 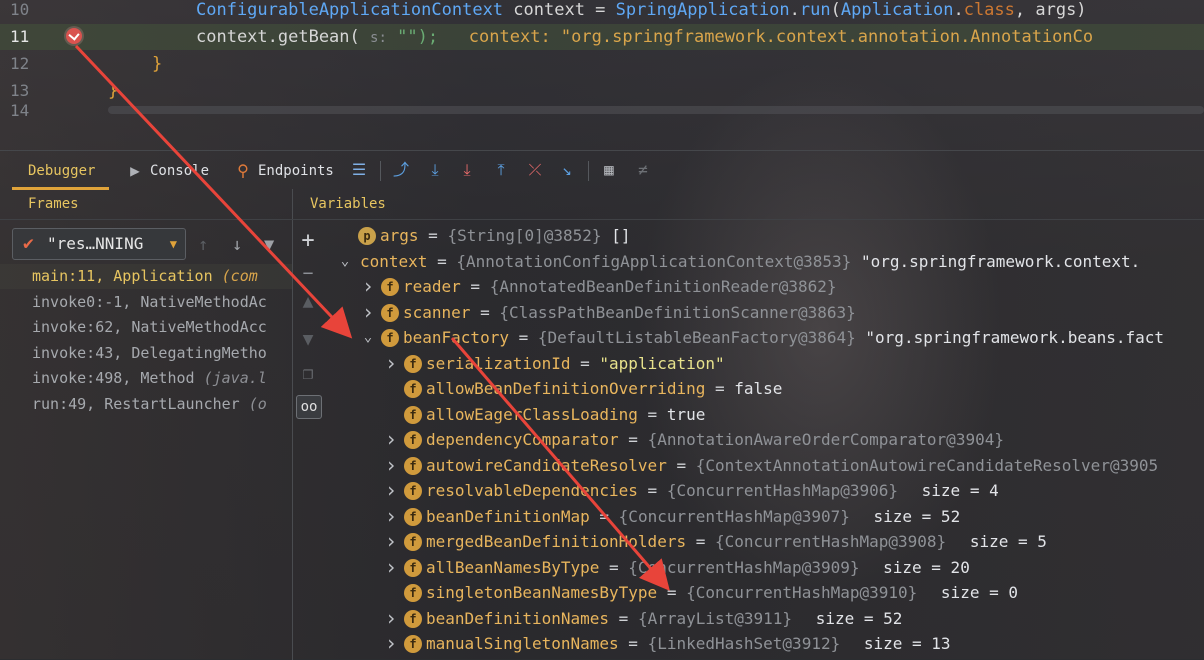 What do you see at coordinates (524, 235) in the screenshot?
I see `variable-type: {String[0]@3852}` at bounding box center [524, 235].